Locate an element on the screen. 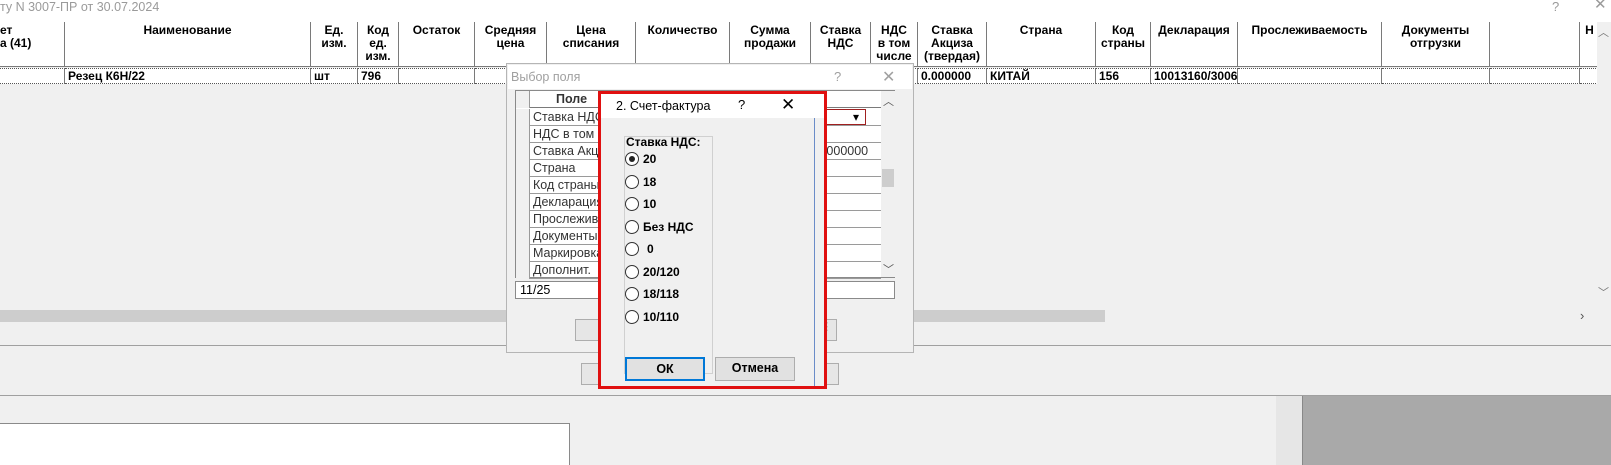 This screenshot has height=465, width=1611. radio-label: 10/110 is located at coordinates (661, 316).